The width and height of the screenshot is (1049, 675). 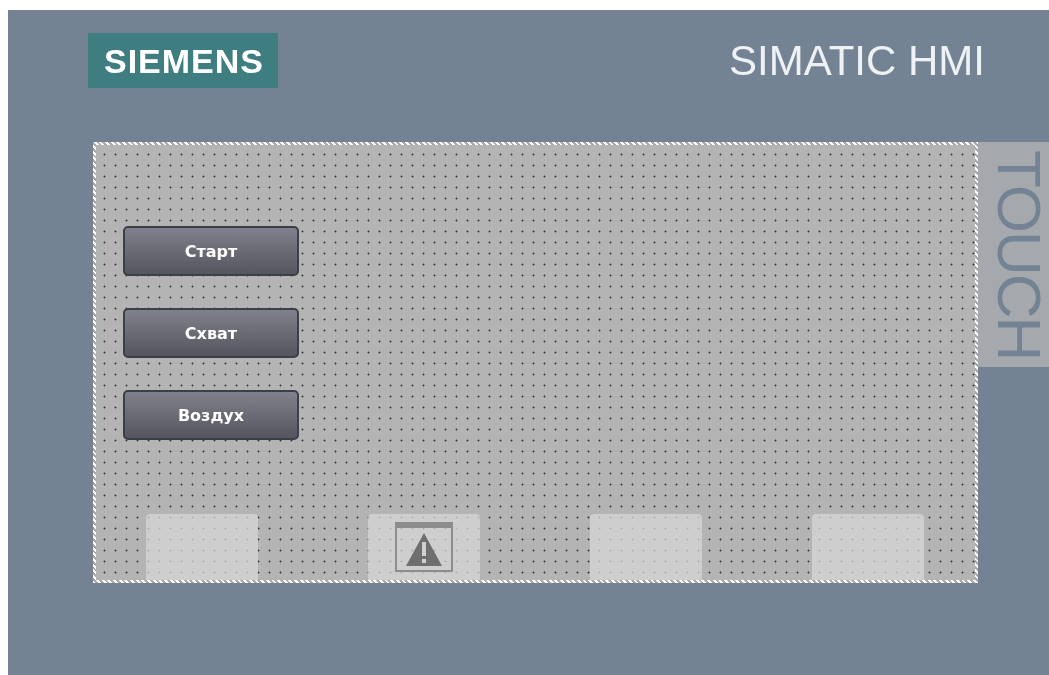 I want to click on warning-window-icon, so click(x=424, y=547).